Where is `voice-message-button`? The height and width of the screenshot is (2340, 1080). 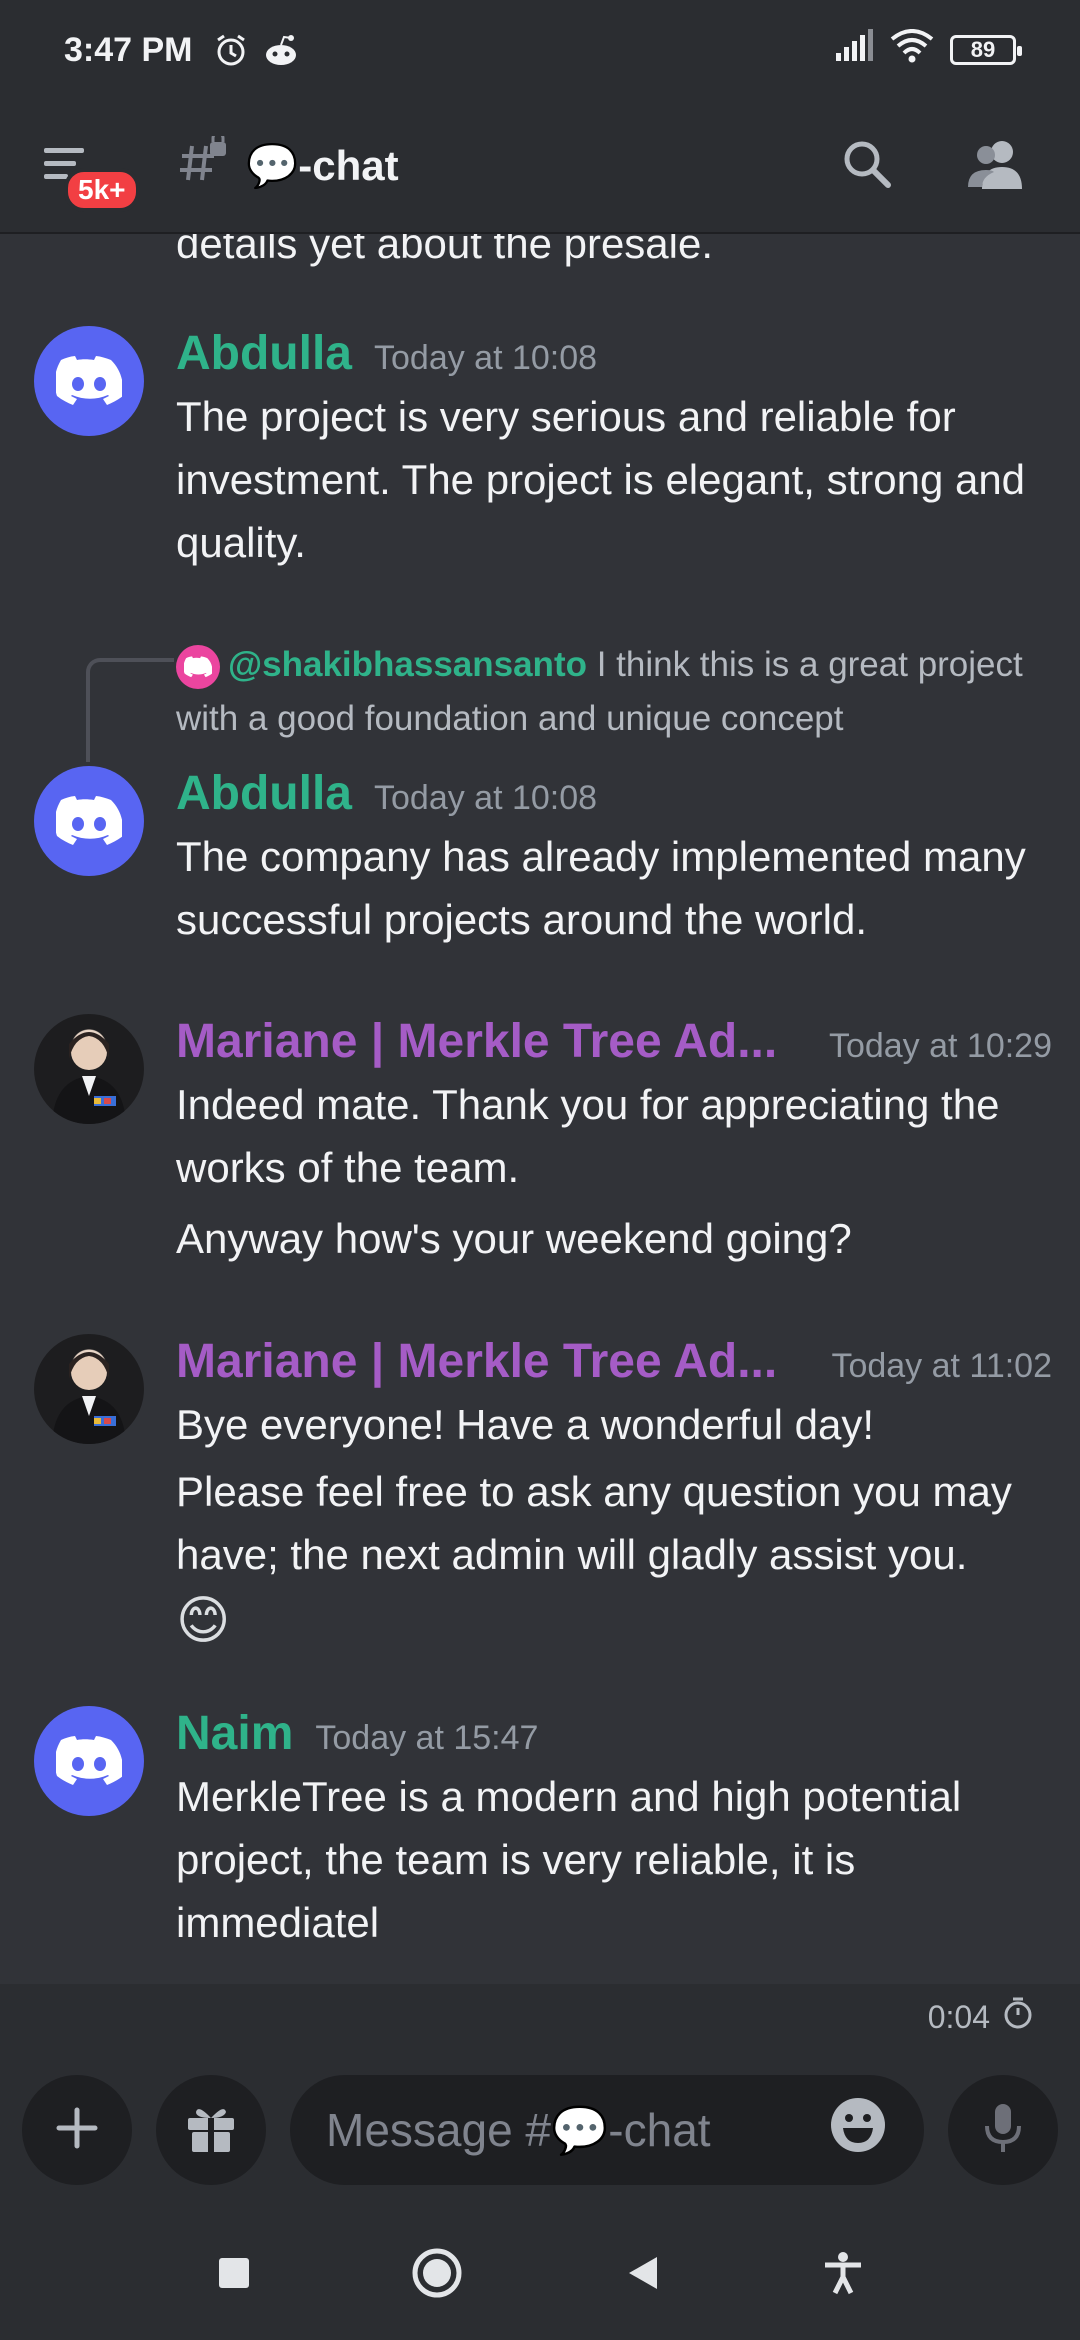
voice-message-button is located at coordinates (1003, 2130).